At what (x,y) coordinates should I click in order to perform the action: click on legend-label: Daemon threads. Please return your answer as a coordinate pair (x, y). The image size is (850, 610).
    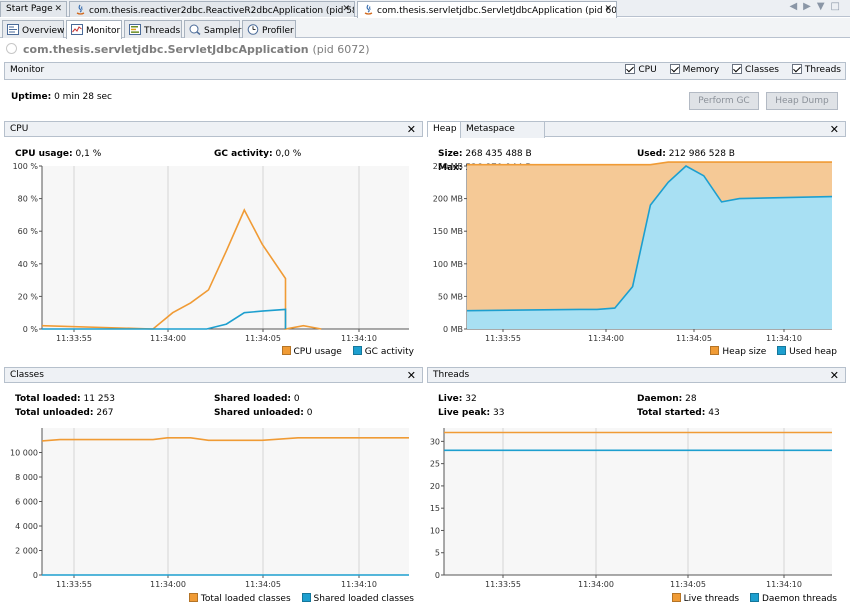
    Looking at the image, I should click on (799, 599).